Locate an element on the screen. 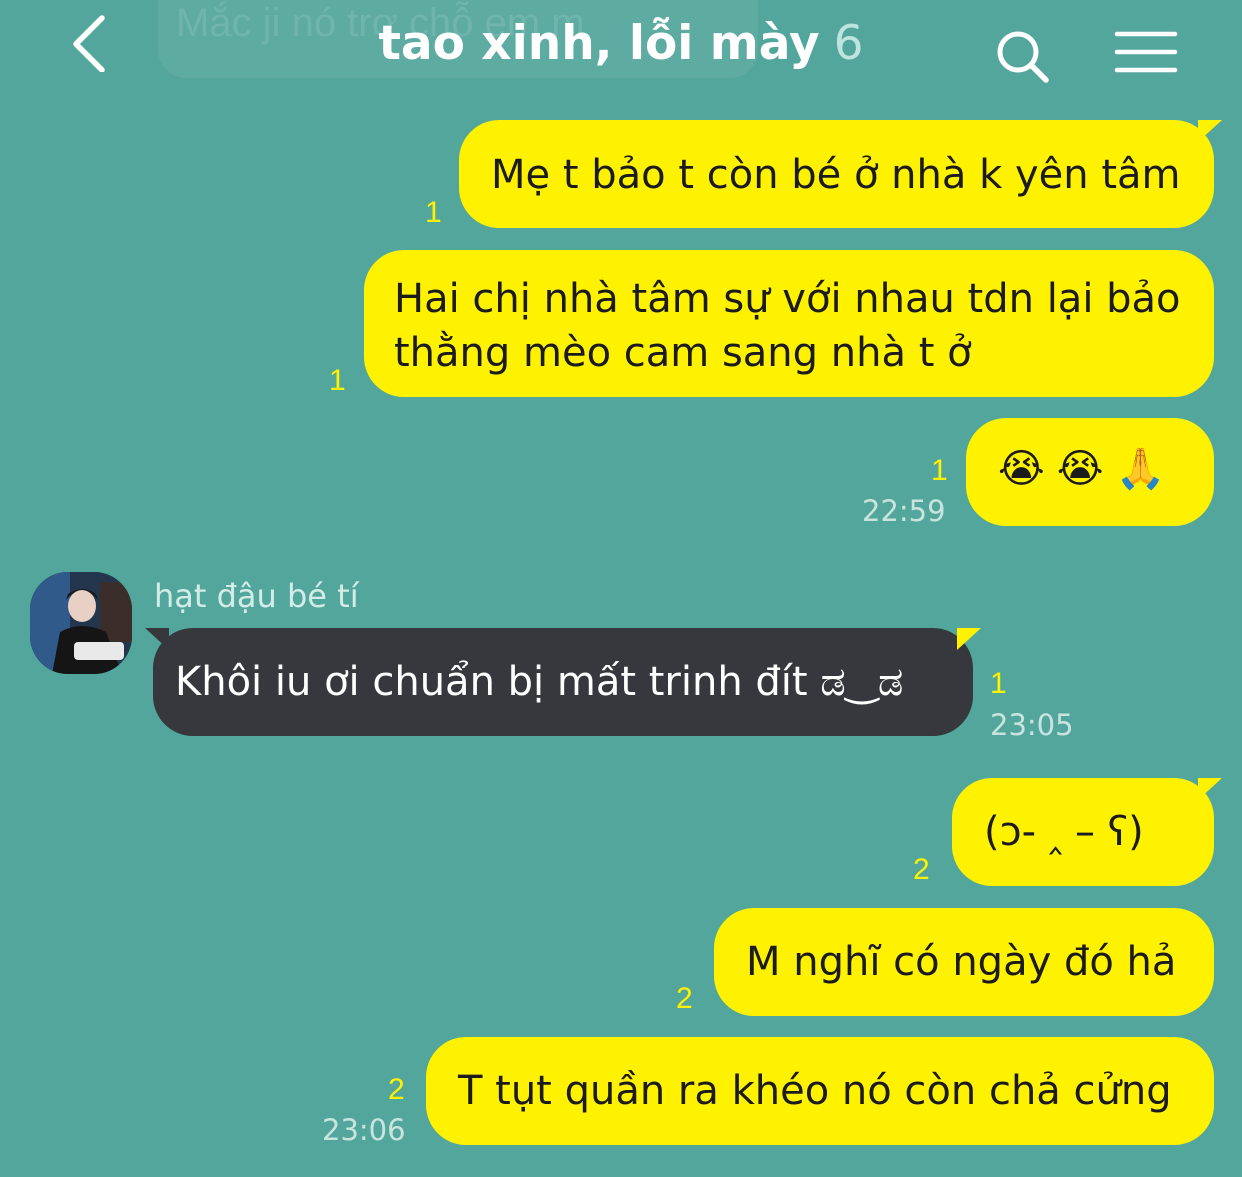 The height and width of the screenshot is (1177, 1242). message-text: M nghĩ có ngày đó hả is located at coordinates (961, 962).